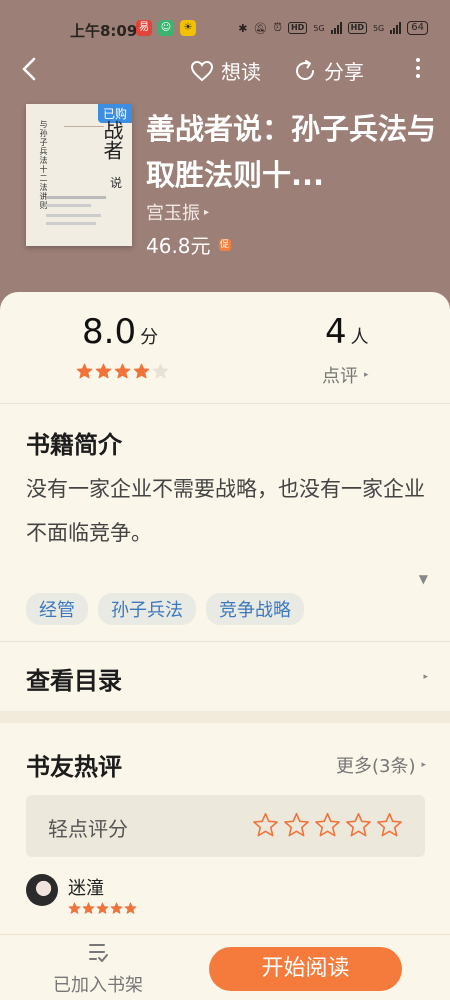  What do you see at coordinates (225, 511) in the screenshot?
I see `intro-text: 没有一家企业不需要战略，也没有一家企业不面临竞争。` at bounding box center [225, 511].